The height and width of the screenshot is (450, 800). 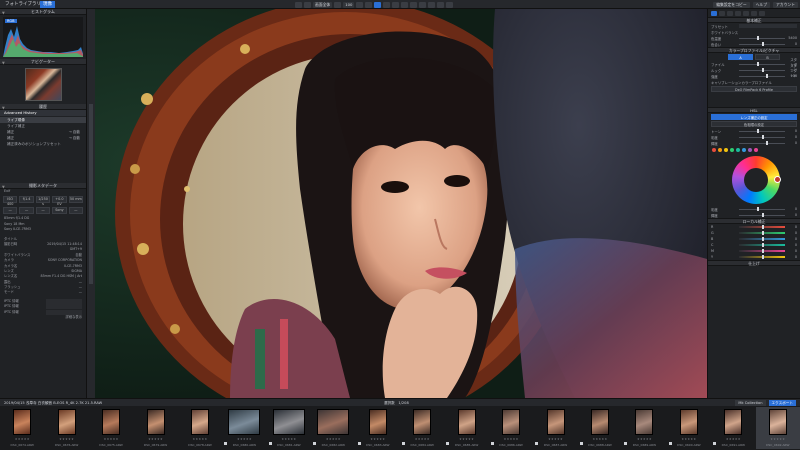 What do you see at coordinates (349, 4) in the screenshot?
I see `zoom-level: 100` at bounding box center [349, 4].